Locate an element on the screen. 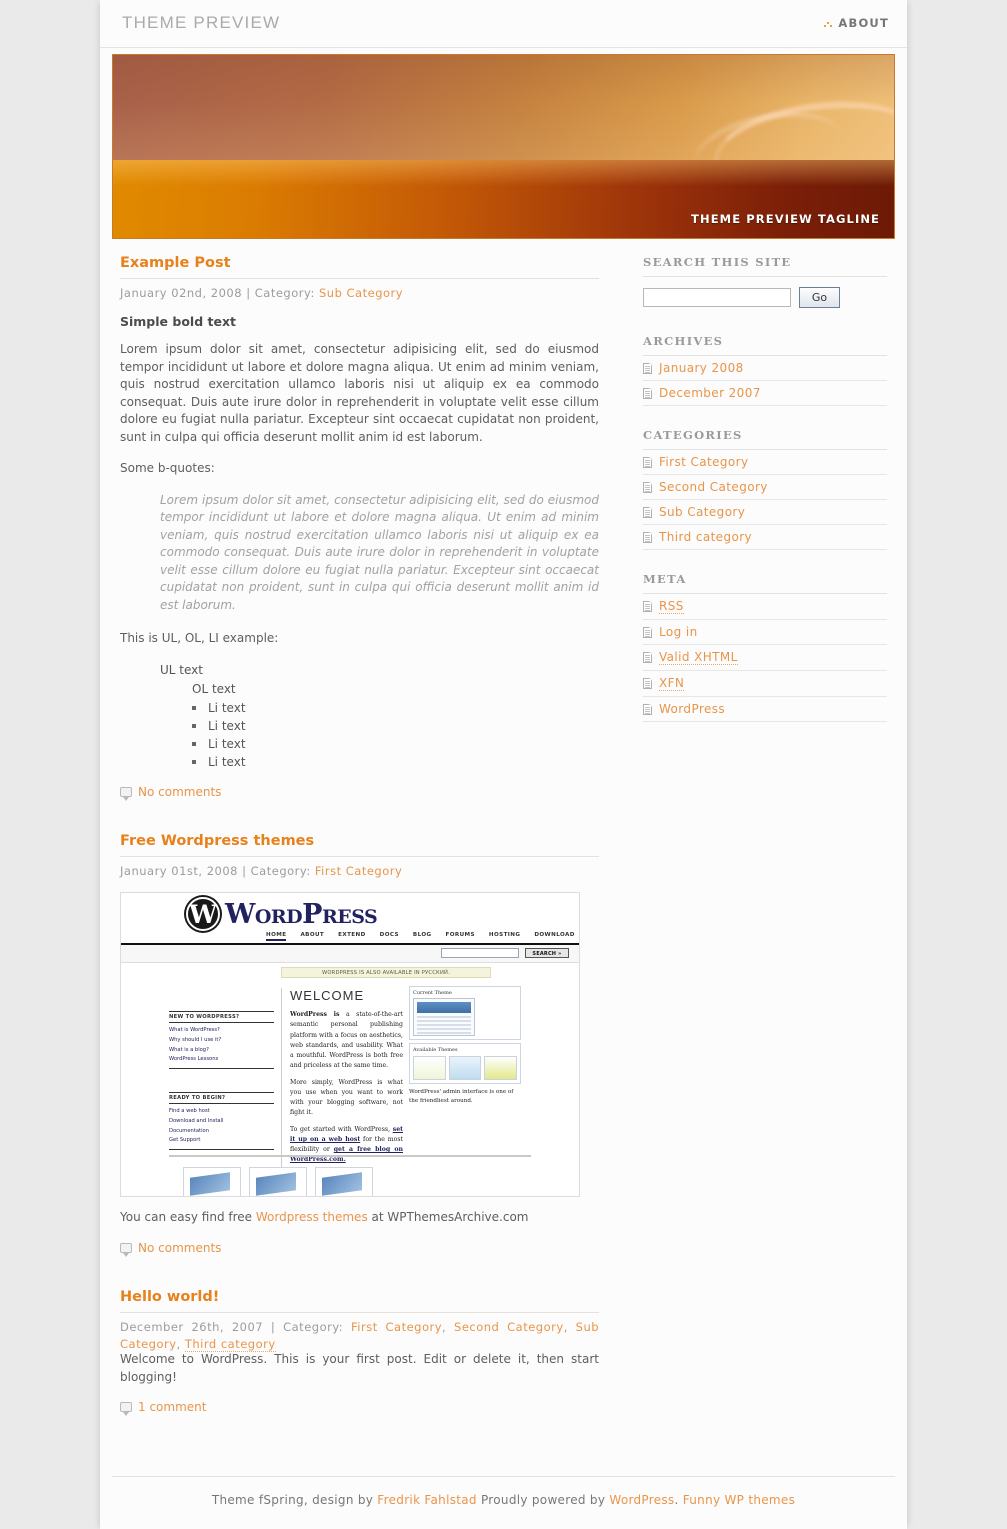 This screenshot has height=1529, width=1007. list-item: First Category is located at coordinates (765, 462).